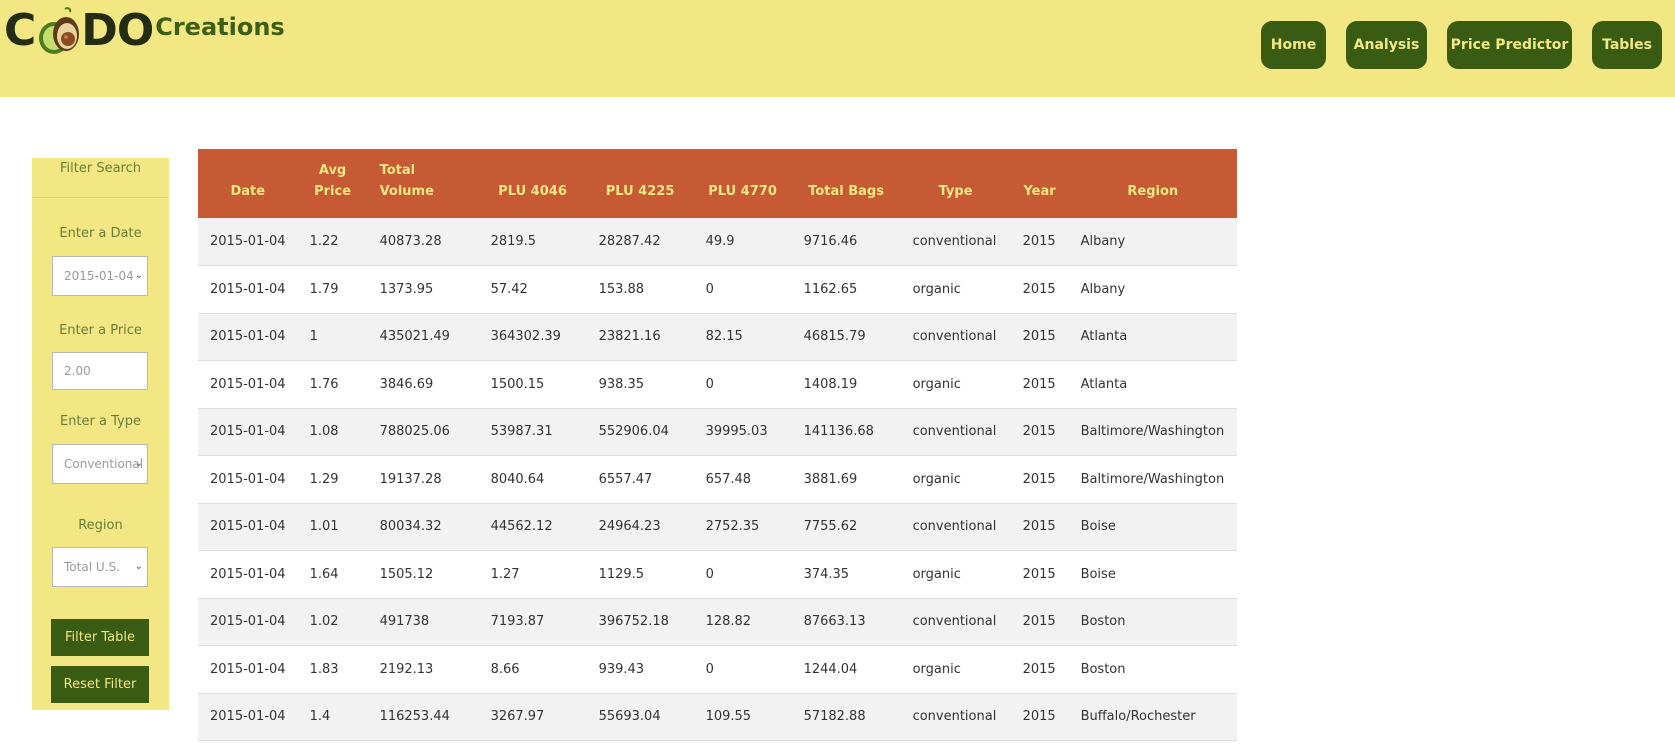 Image resolution: width=1675 pixels, height=744 pixels. Describe the element at coordinates (830, 289) in the screenshot. I see `cell-total-bags: 1162.65` at that location.